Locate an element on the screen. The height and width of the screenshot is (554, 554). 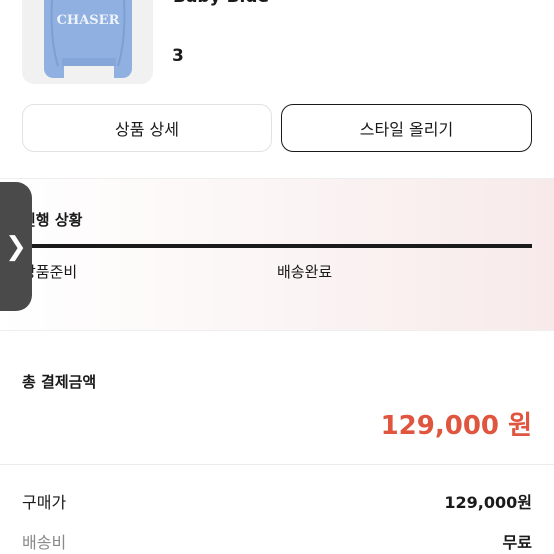
purchase-price-label: 구매가 is located at coordinates (44, 502).